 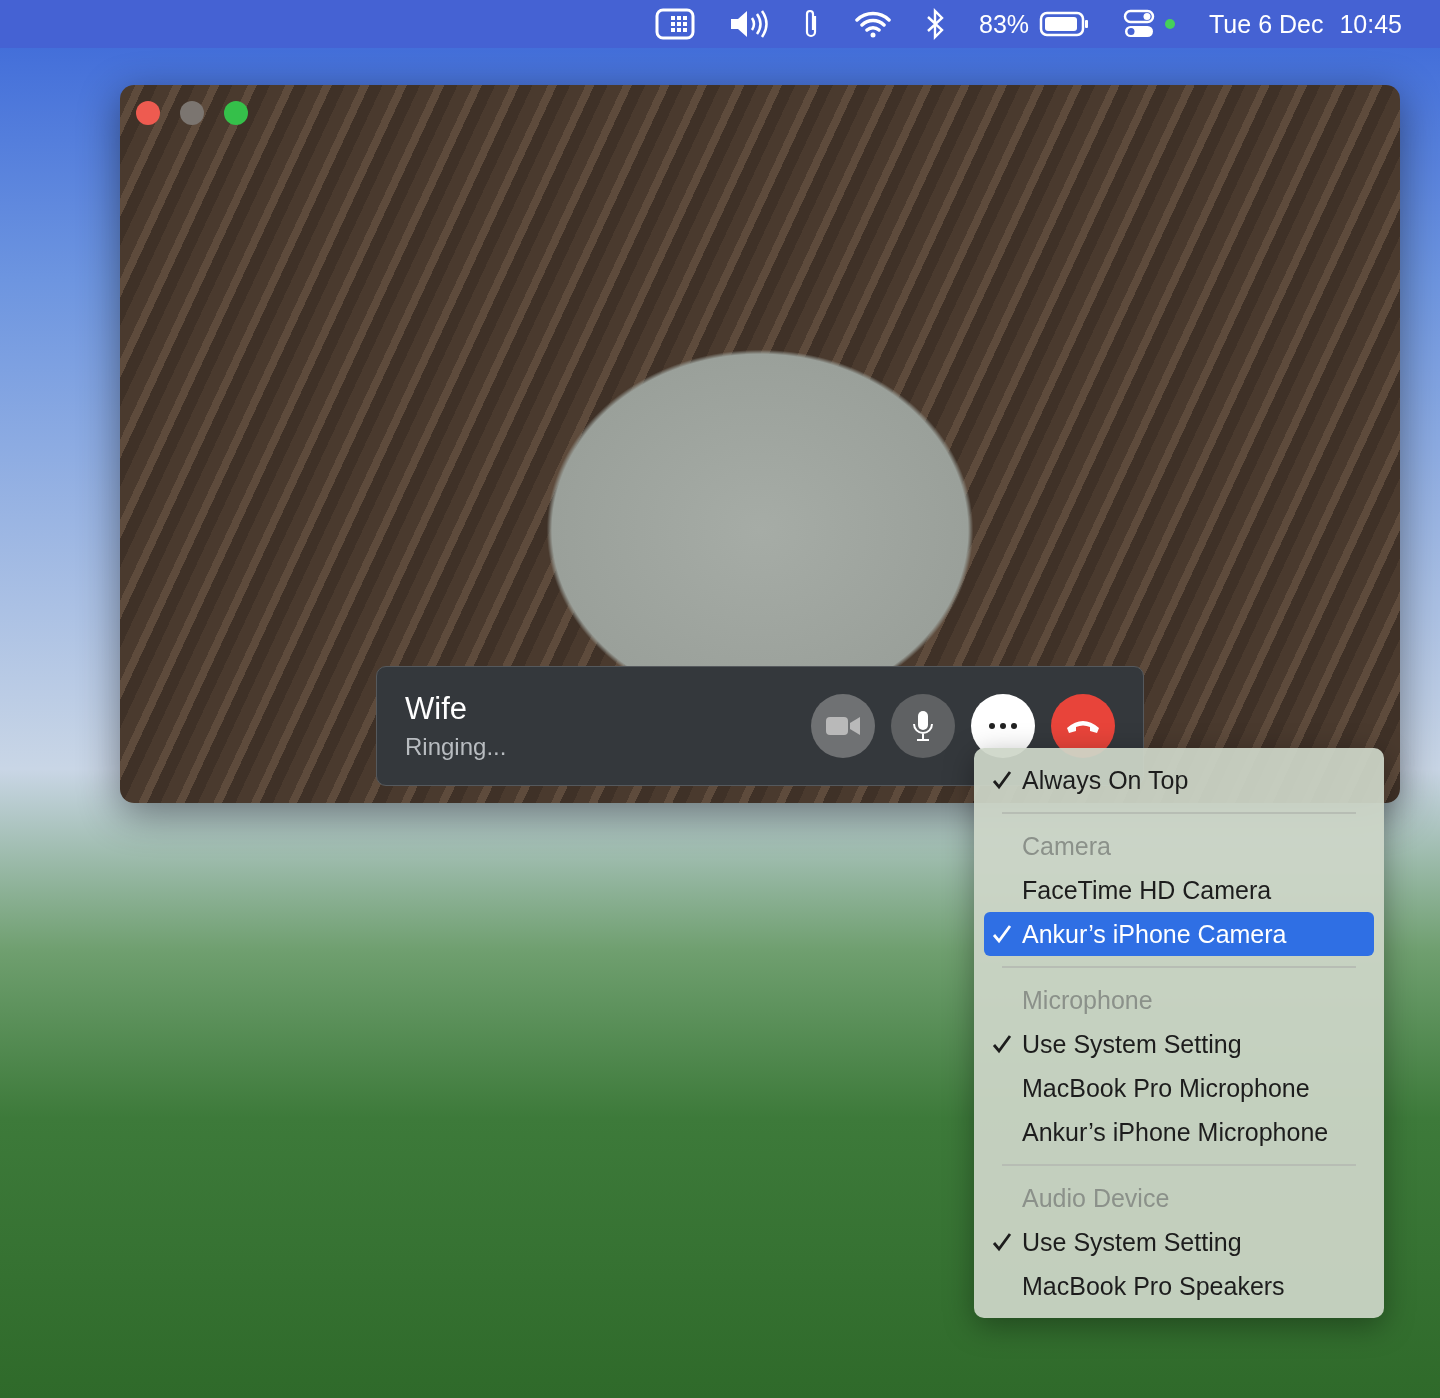 I want to click on menu-section-header: Audio Device, so click(x=1096, y=1198).